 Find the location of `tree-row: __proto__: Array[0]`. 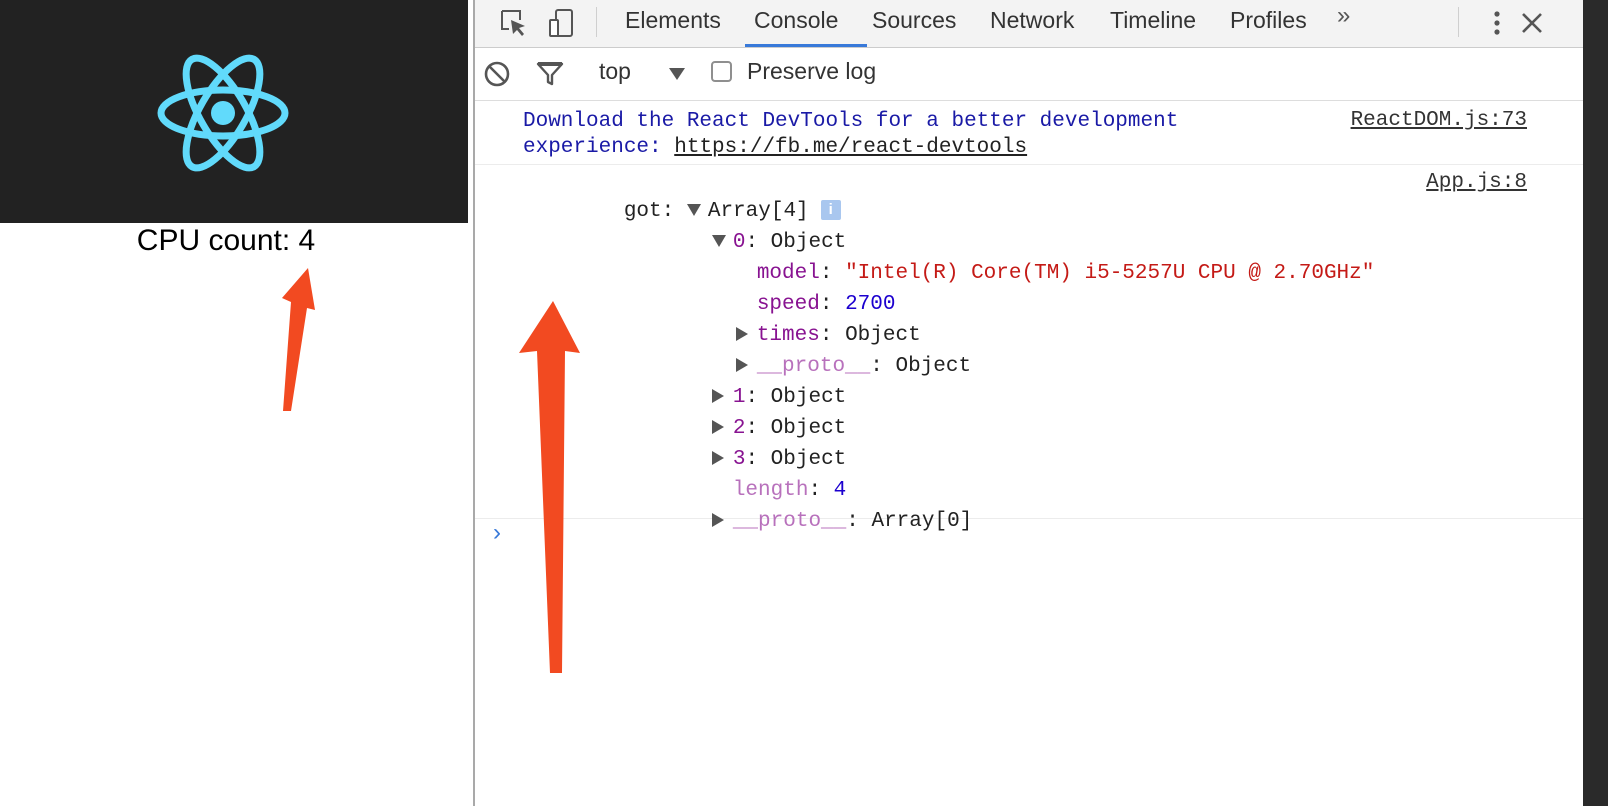

tree-row: __proto__: Array[0] is located at coordinates (791, 522).